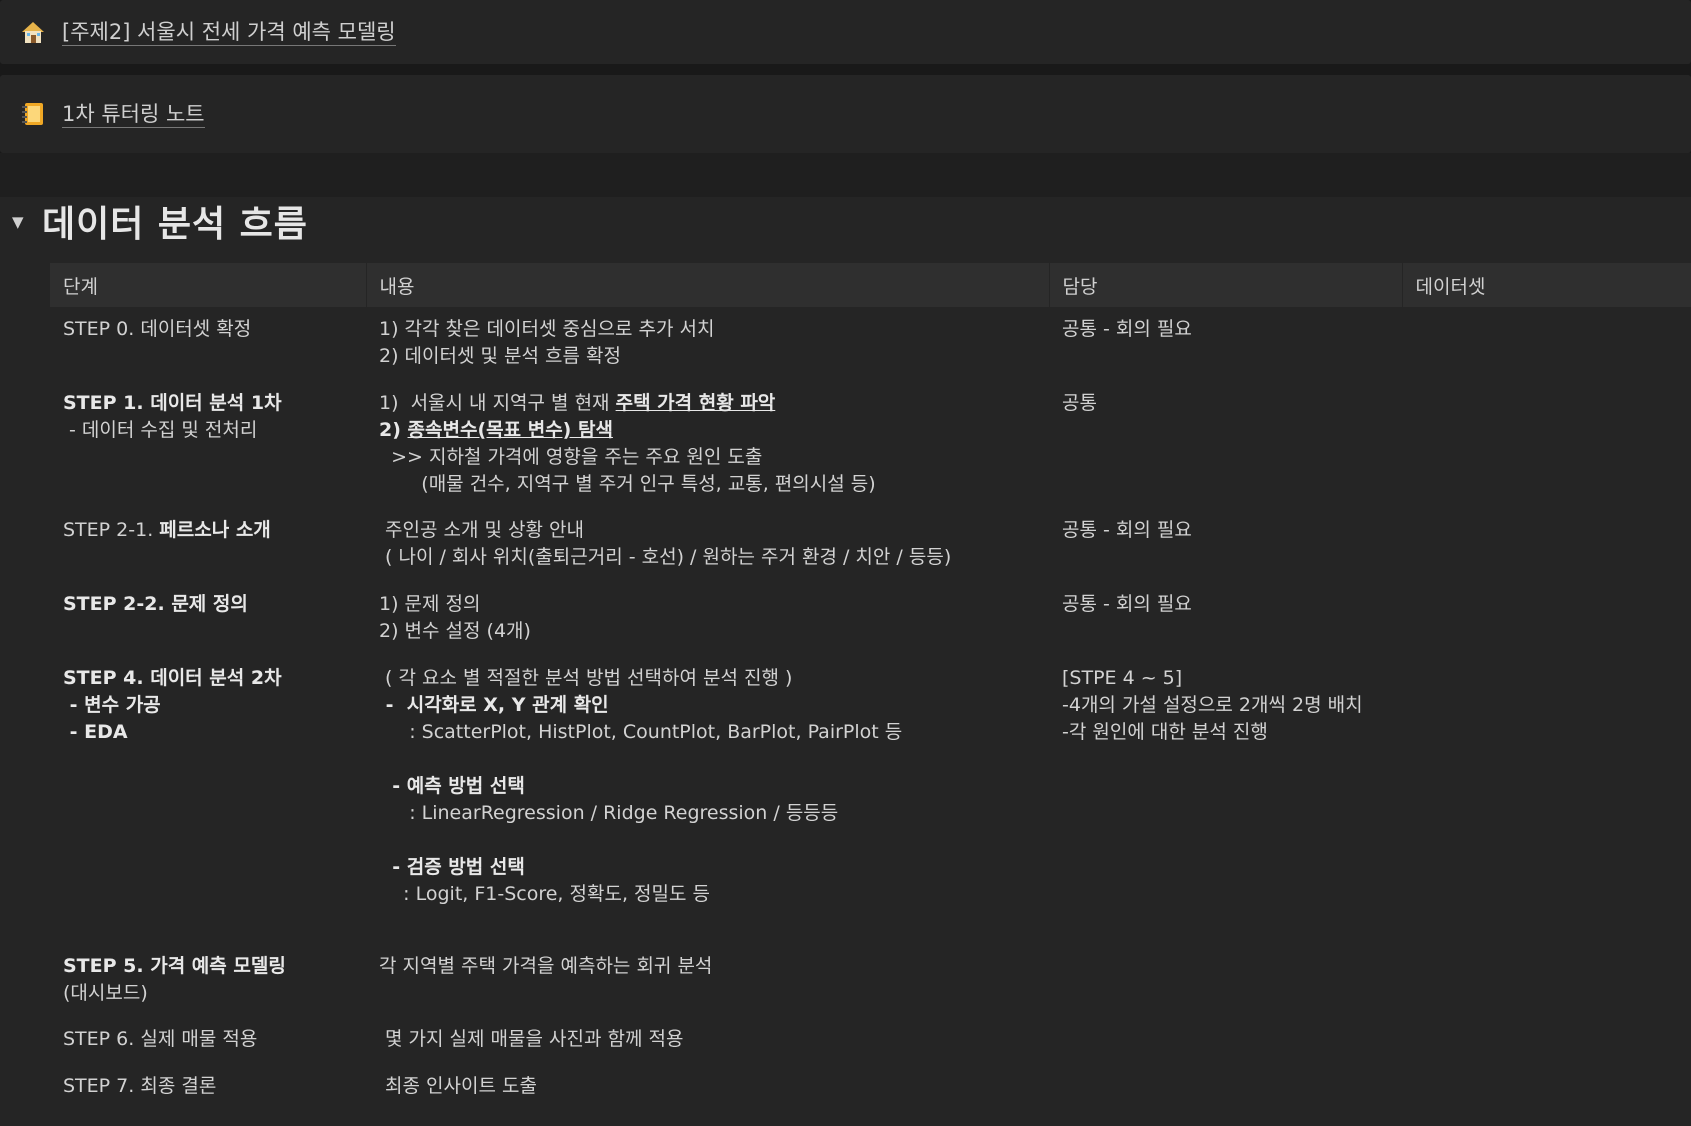 The image size is (1691, 1126). I want to click on table-header-row: 단계 내용 담당 데이터셋, so click(870, 285).